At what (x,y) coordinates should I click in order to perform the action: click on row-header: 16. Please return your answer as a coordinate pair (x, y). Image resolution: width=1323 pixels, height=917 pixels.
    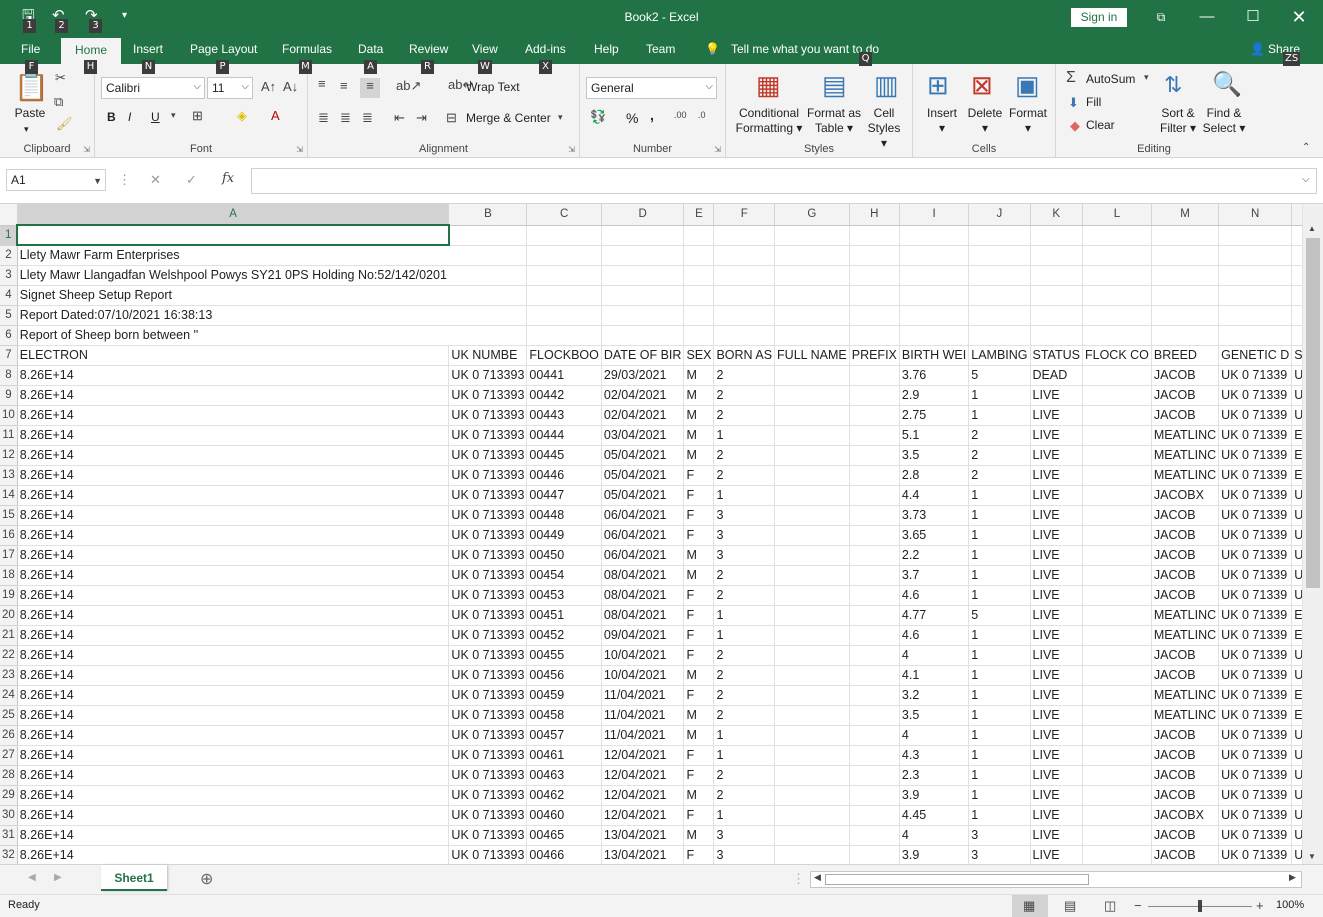
    Looking at the image, I should click on (9, 535).